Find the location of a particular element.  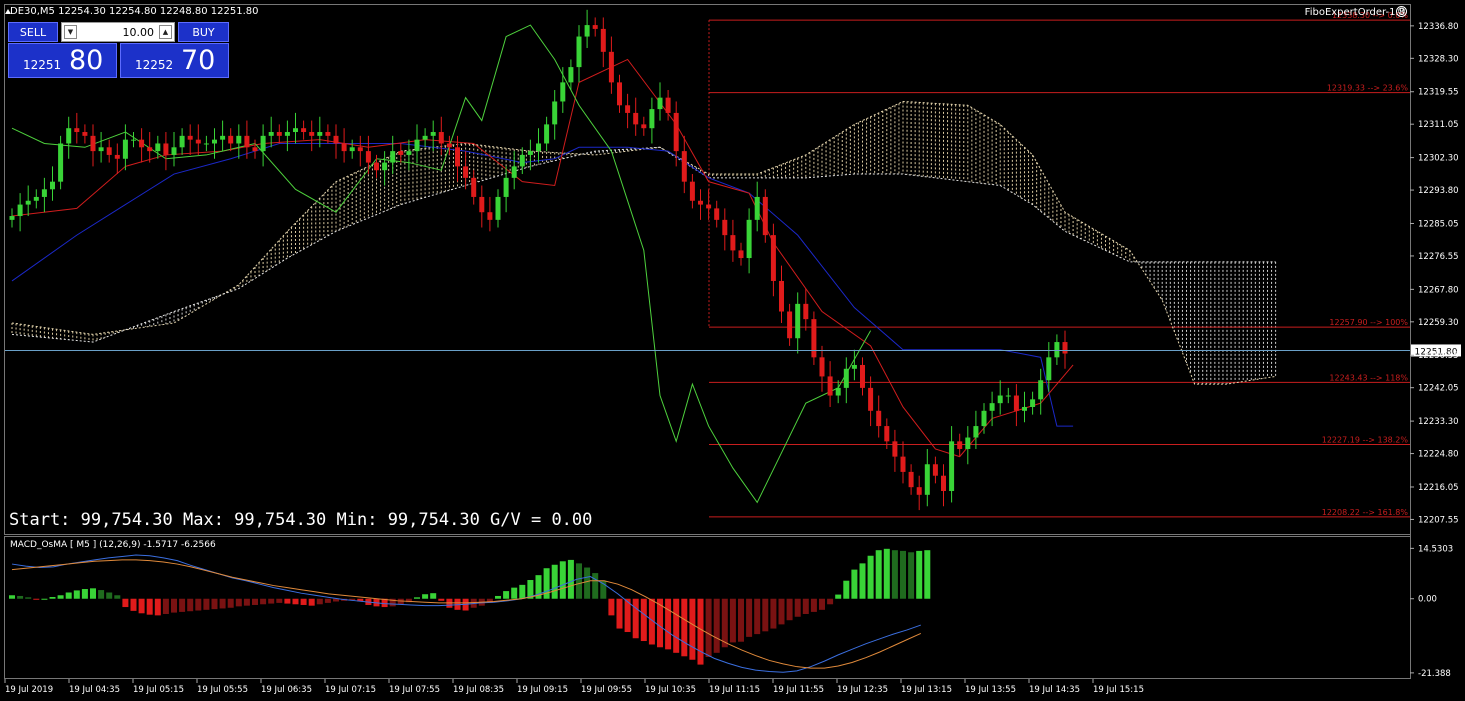

lot-value: 10.00 is located at coordinates (139, 32).